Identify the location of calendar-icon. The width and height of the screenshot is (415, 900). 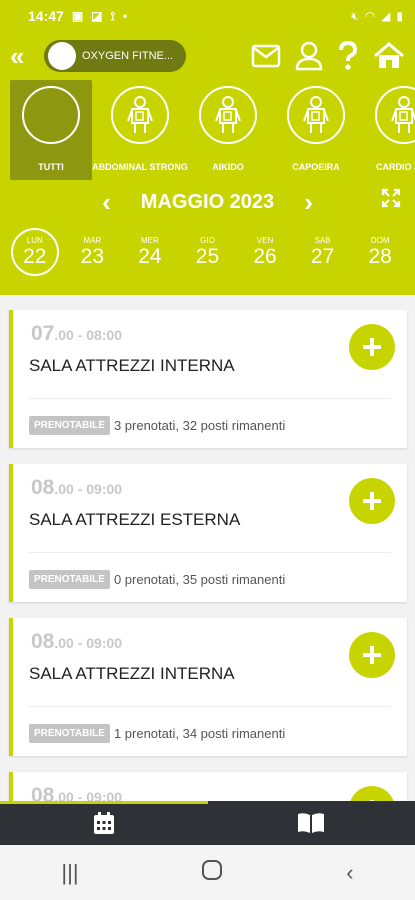
(103, 823).